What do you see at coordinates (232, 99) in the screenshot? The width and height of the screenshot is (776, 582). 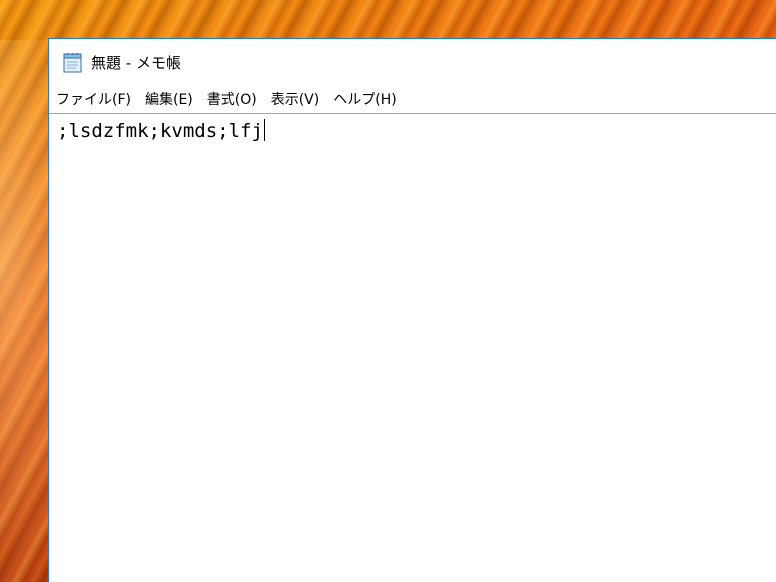 I see `menu-format: 書式(O)` at bounding box center [232, 99].